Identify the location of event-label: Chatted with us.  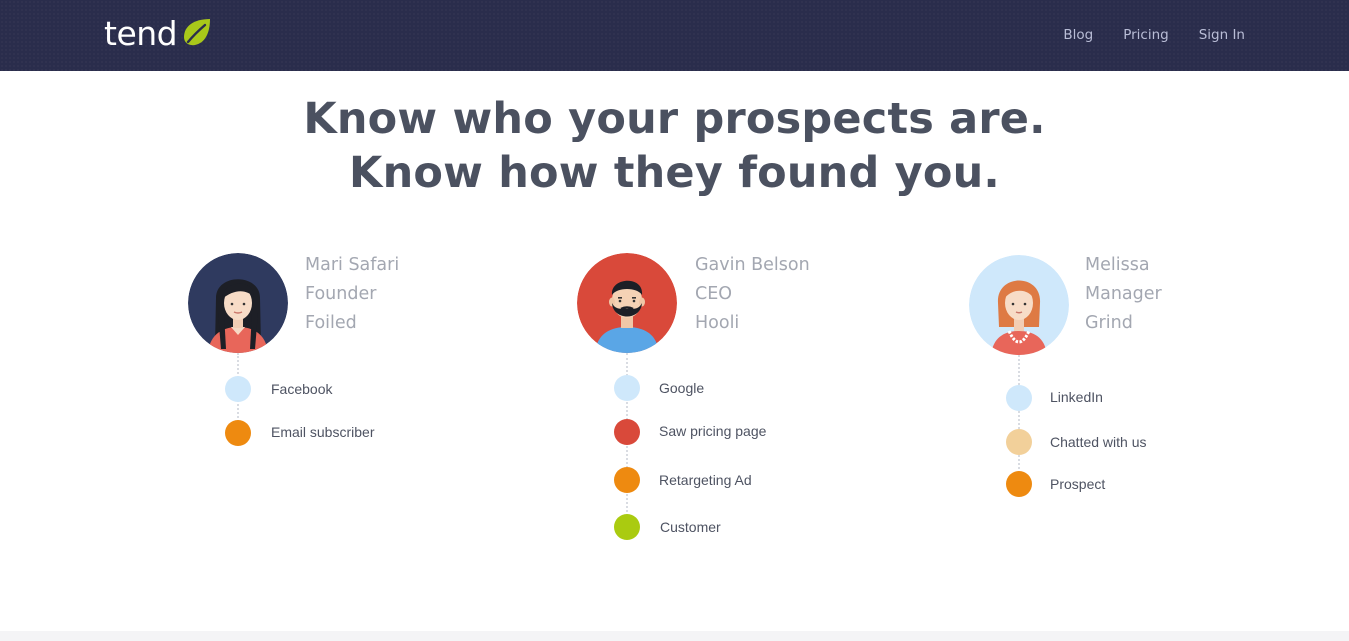
(1098, 442).